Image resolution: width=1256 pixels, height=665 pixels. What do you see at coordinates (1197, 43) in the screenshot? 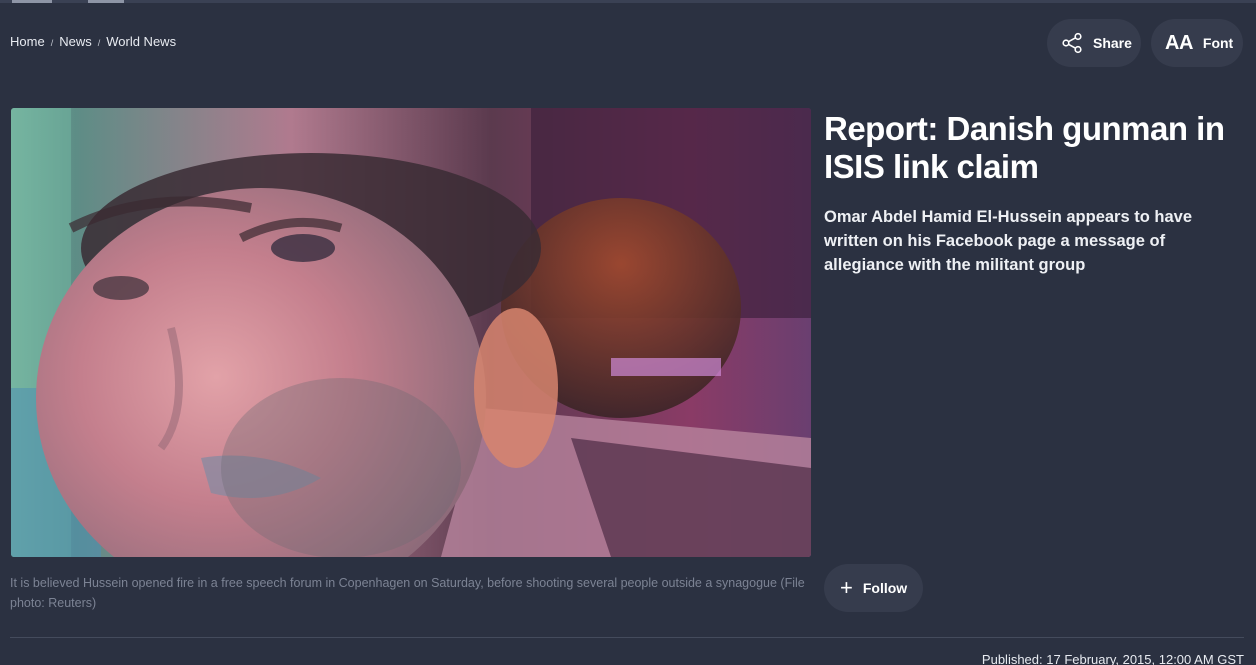
I see `font-size-button: AA Font` at bounding box center [1197, 43].